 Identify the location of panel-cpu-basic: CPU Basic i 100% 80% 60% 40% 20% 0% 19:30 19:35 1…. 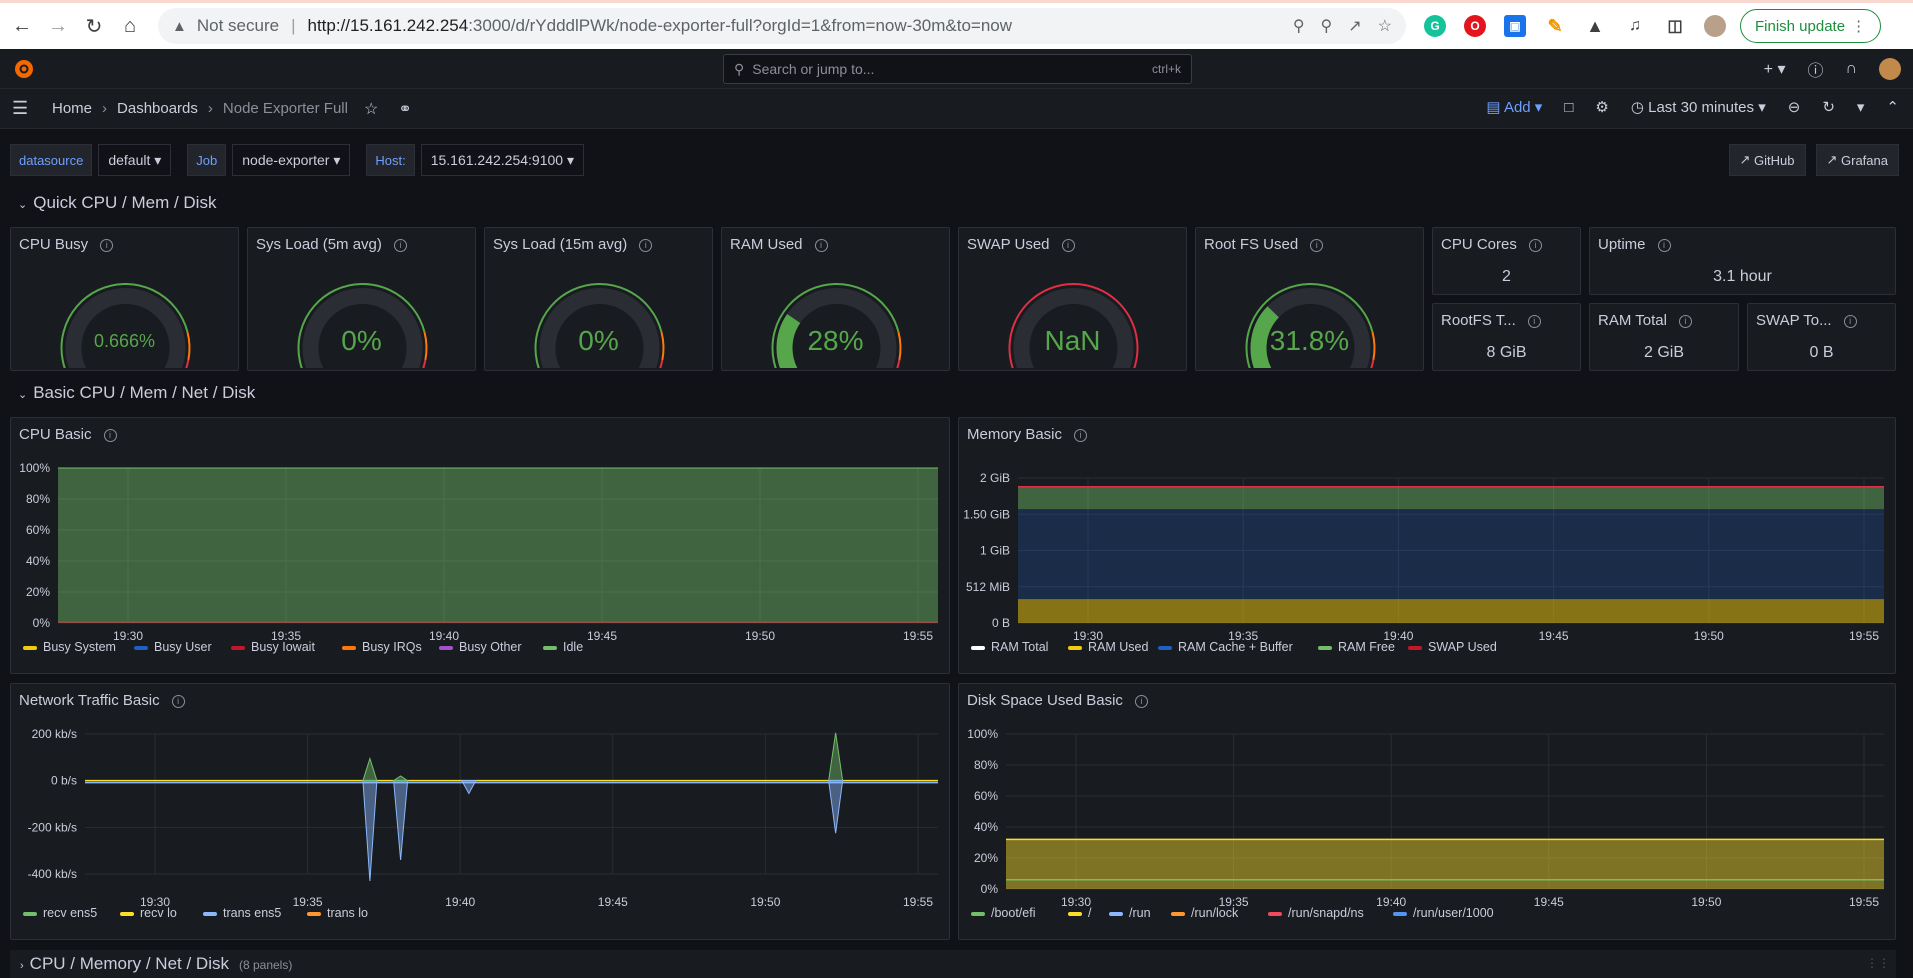
(480, 545).